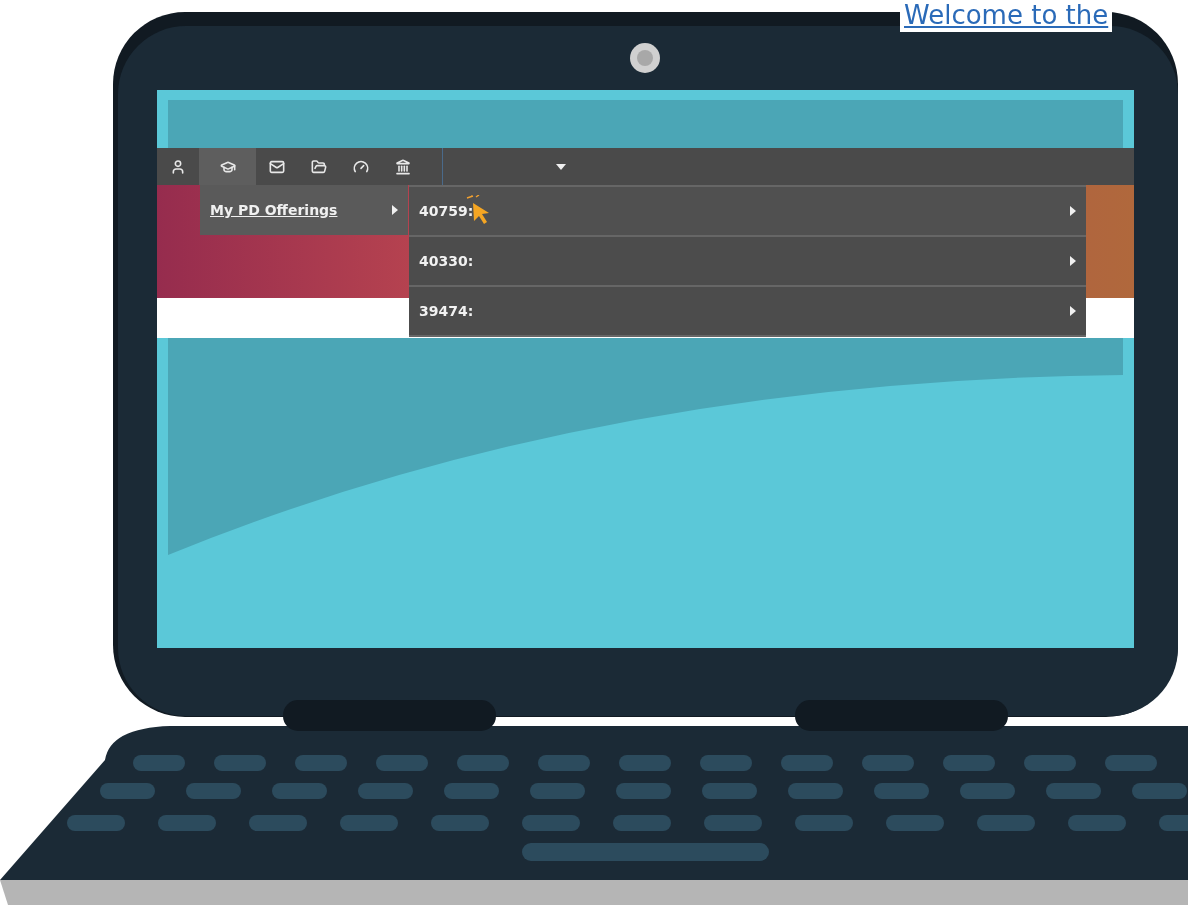  I want to click on envelope-icon, so click(277, 166).